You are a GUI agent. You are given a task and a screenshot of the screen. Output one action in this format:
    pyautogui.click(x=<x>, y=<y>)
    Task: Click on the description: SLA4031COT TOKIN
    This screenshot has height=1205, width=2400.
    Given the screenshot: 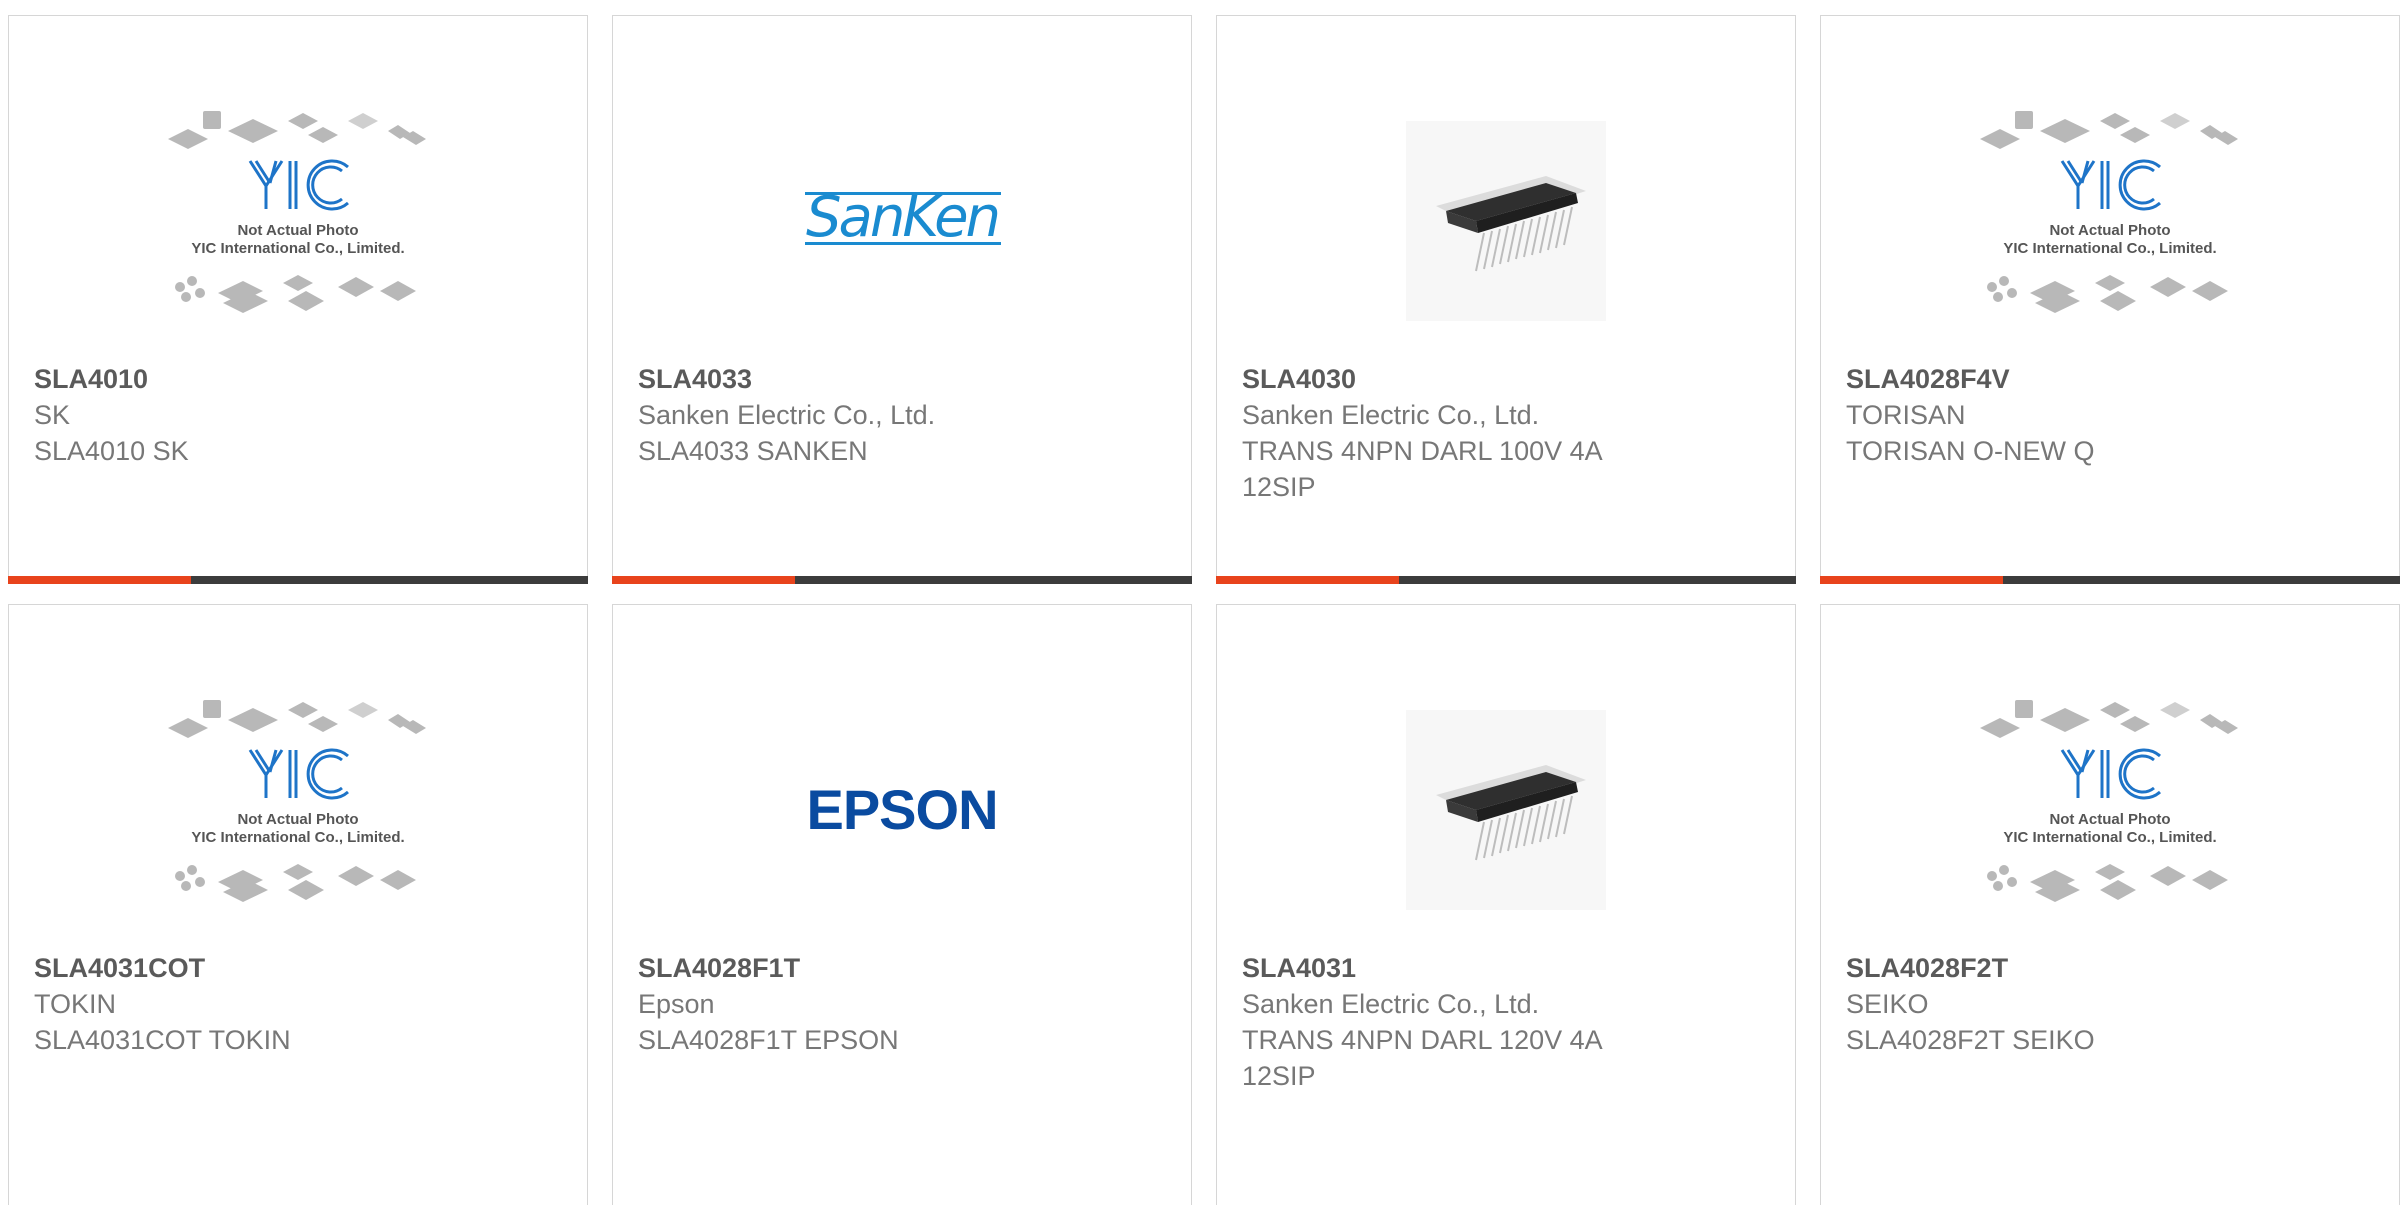 What is the action you would take?
    pyautogui.click(x=162, y=1040)
    